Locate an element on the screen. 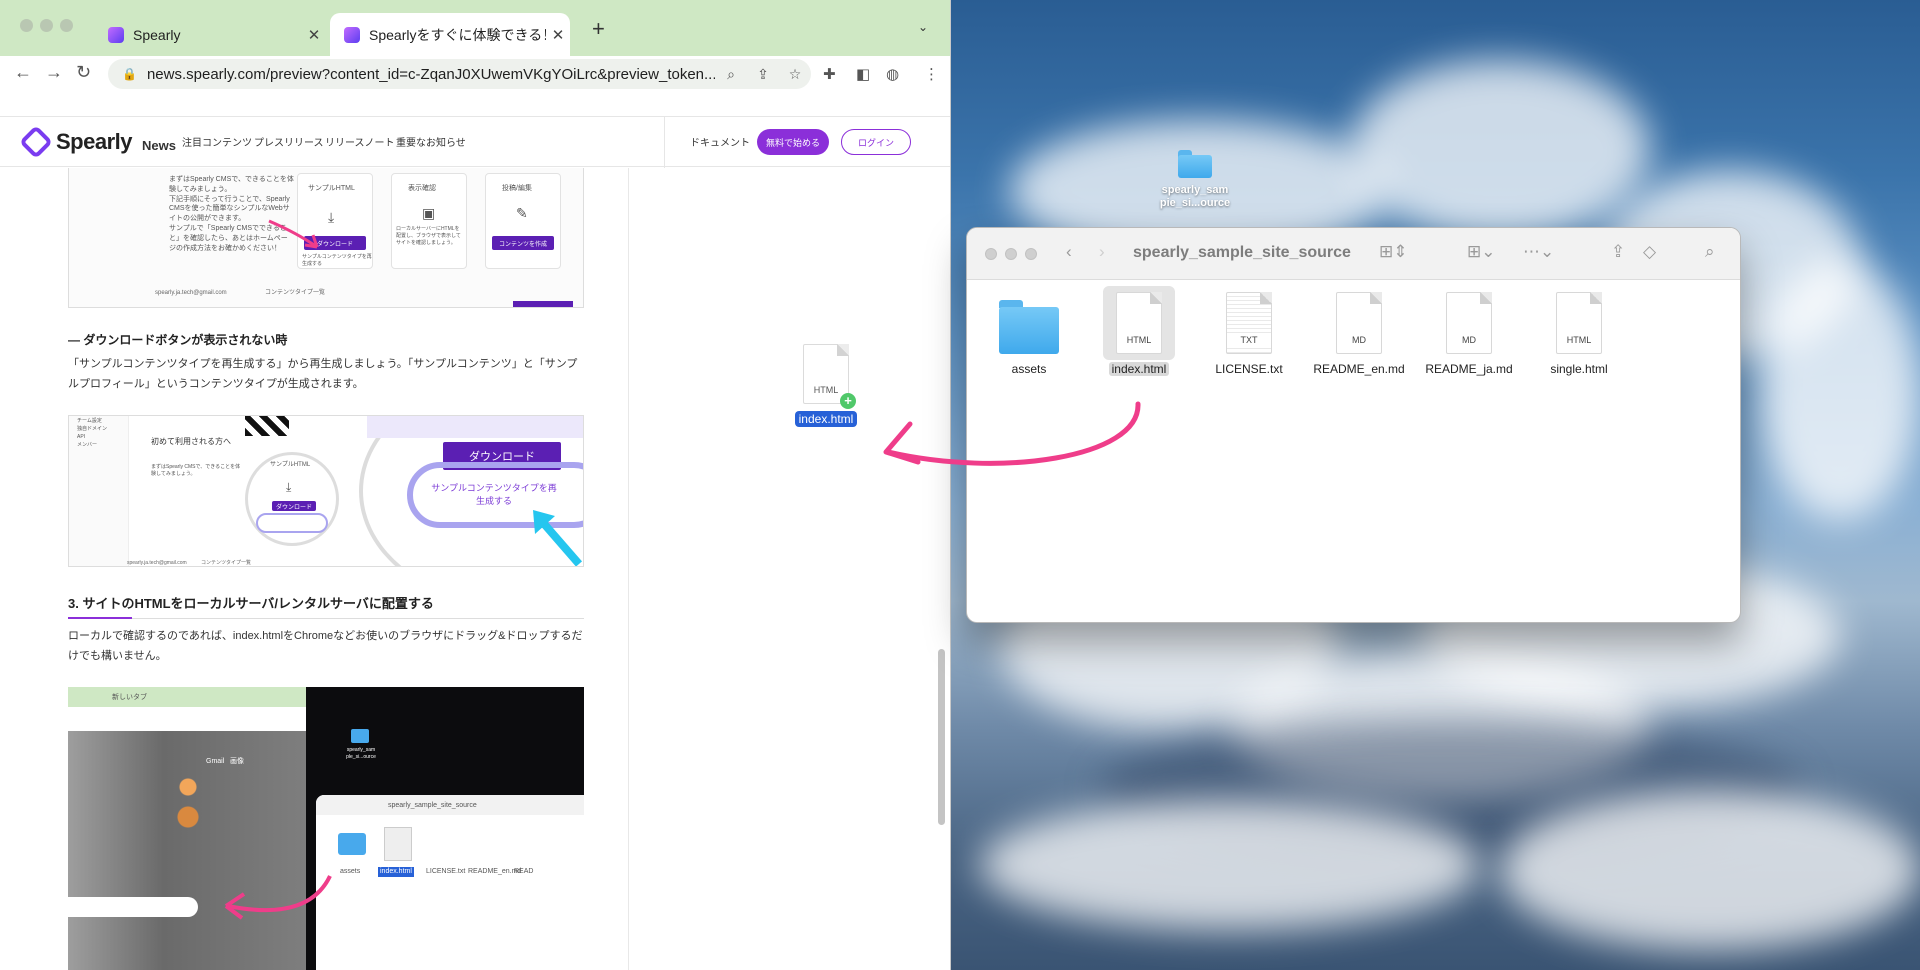 The width and height of the screenshot is (1920, 970). finder-item-readme-en: MD README_en.md is located at coordinates (1359, 334).